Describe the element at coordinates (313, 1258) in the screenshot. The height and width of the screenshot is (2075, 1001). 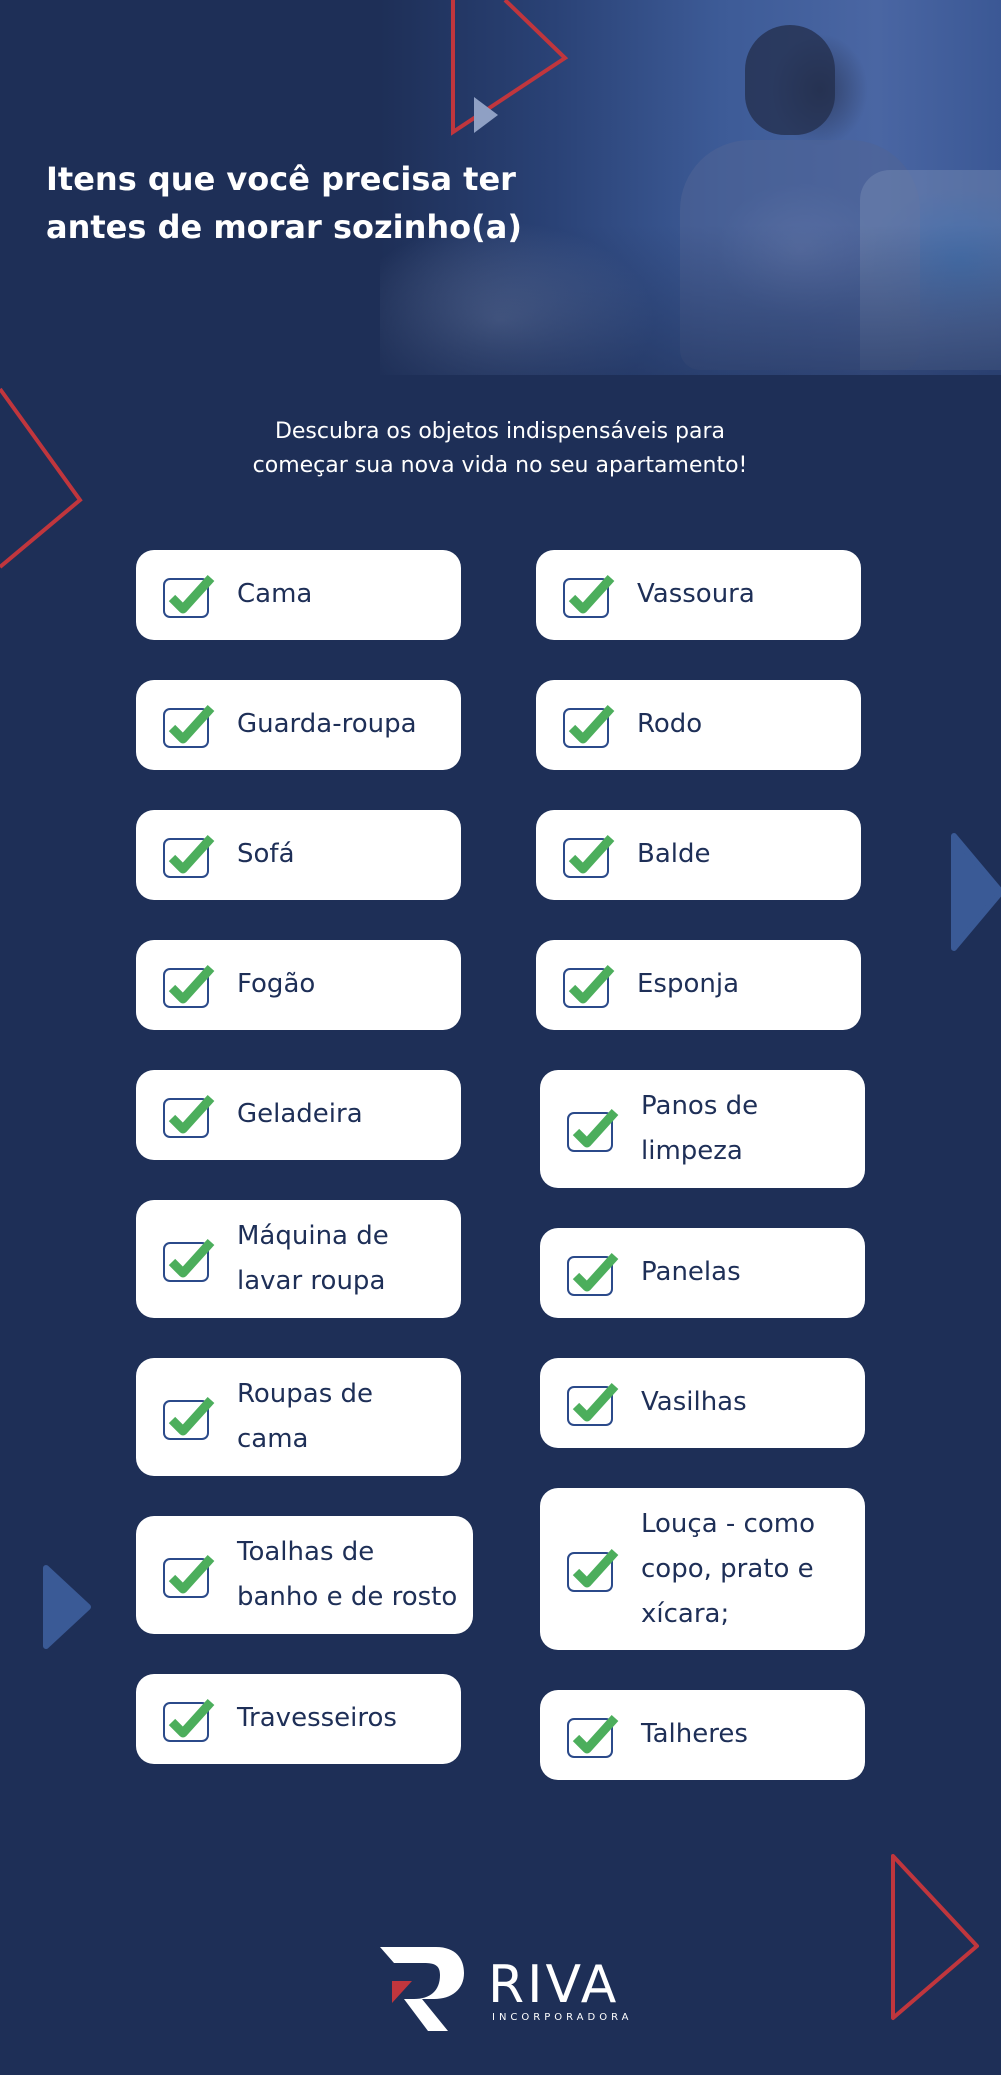
I see `item-label: Máquina de lavar roupa` at that location.